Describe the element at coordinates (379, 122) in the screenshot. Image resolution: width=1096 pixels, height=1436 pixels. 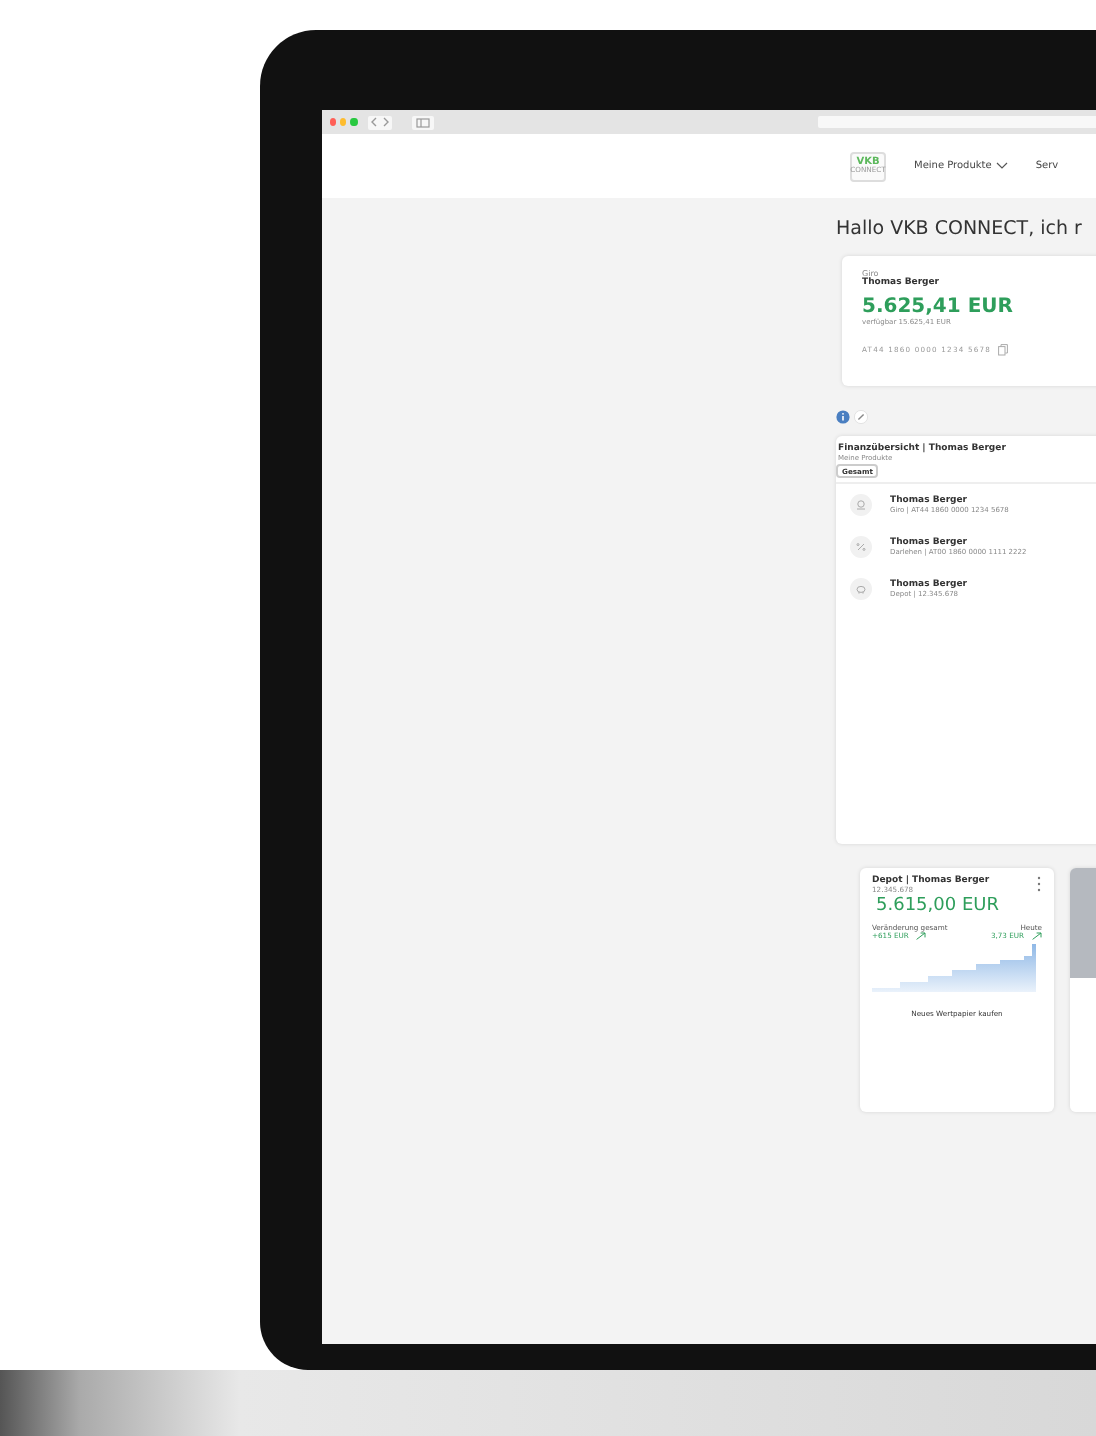
I see `back-forward-button` at that location.